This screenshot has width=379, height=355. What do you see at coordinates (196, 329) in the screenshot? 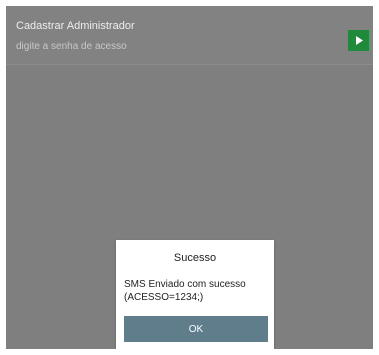
I see `ok-button: OK` at bounding box center [196, 329].